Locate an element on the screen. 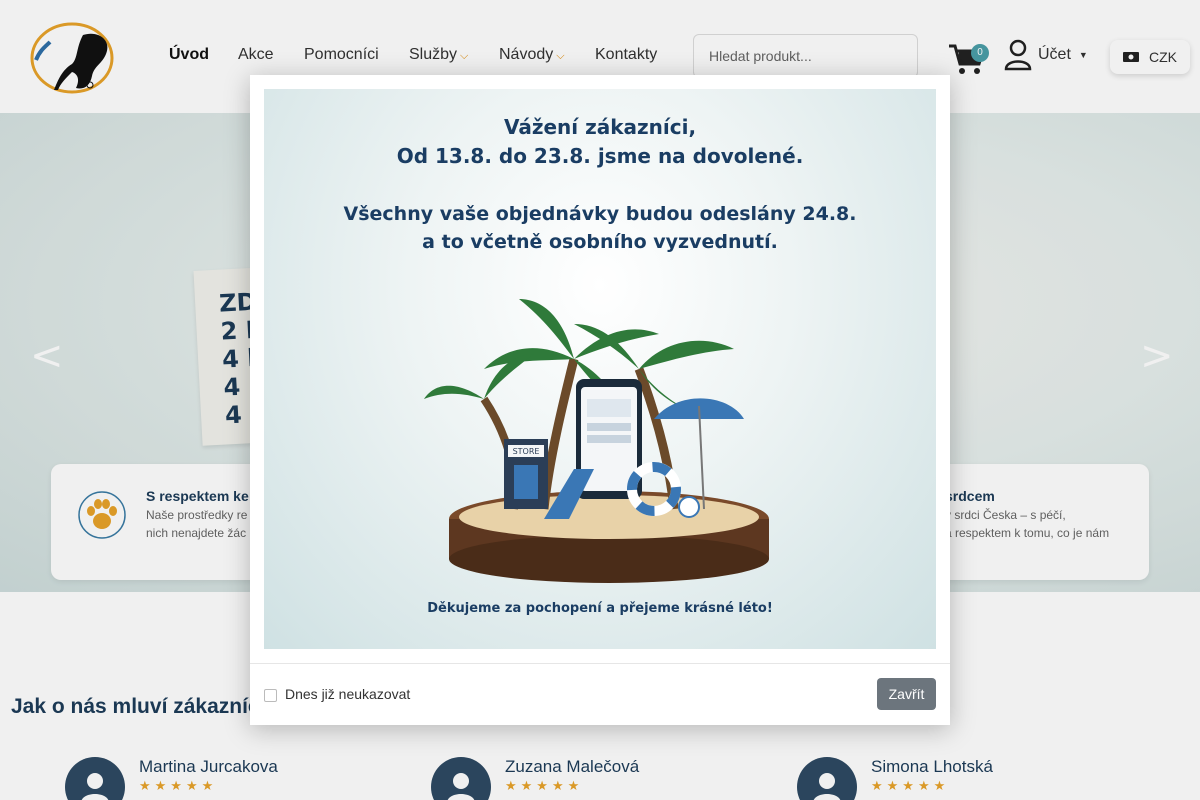 The width and height of the screenshot is (1200, 800). modal-divider is located at coordinates (600, 663).